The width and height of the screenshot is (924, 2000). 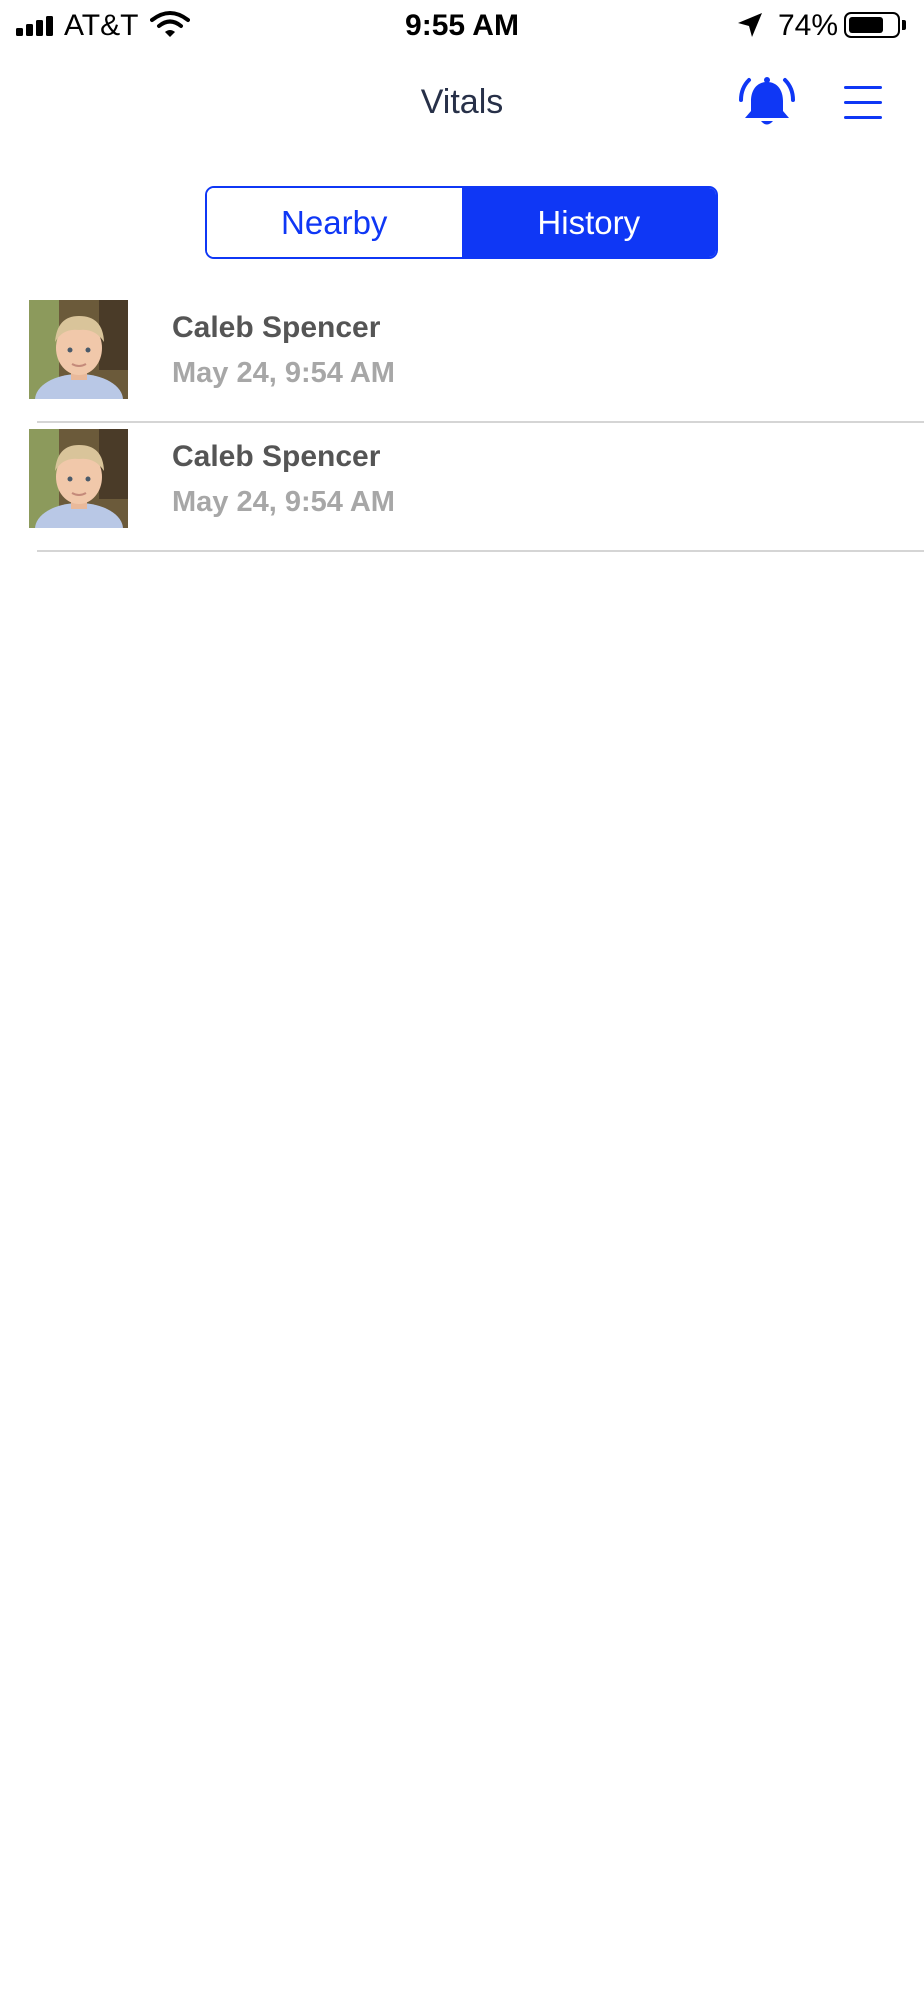 I want to click on alarm-bell-icon, so click(x=767, y=102).